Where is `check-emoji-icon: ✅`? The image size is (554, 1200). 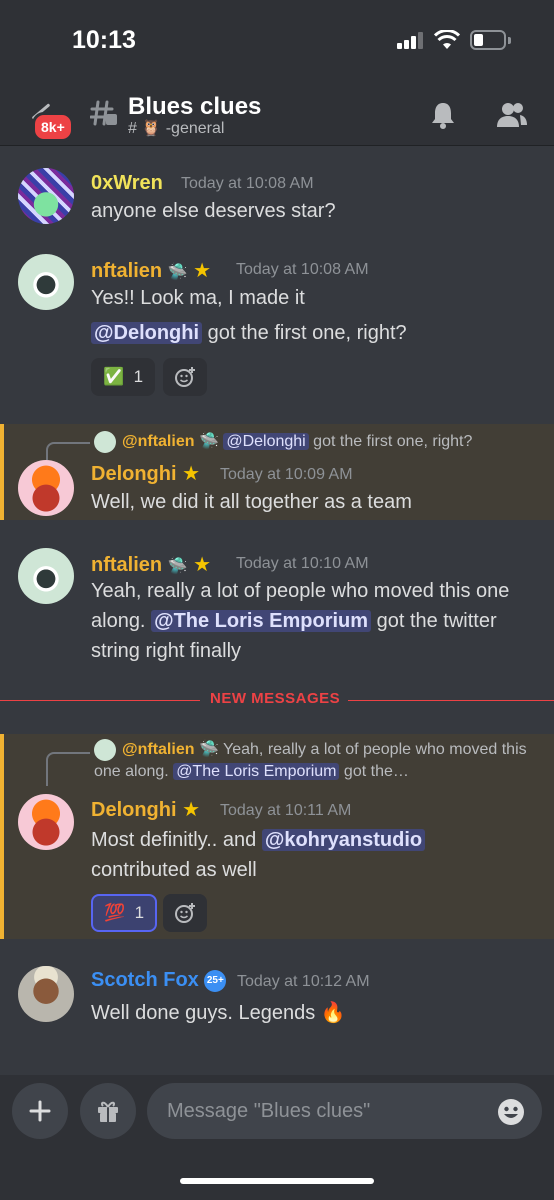
check-emoji-icon: ✅ is located at coordinates (113, 376).